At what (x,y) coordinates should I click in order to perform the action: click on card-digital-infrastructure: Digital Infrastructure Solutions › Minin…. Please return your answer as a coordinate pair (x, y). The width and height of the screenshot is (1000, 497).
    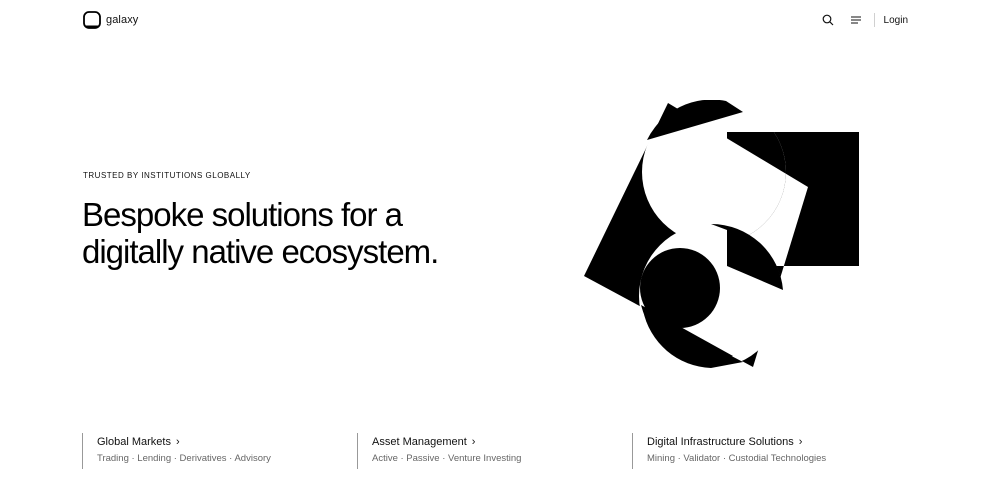
    Looking at the image, I should click on (772, 451).